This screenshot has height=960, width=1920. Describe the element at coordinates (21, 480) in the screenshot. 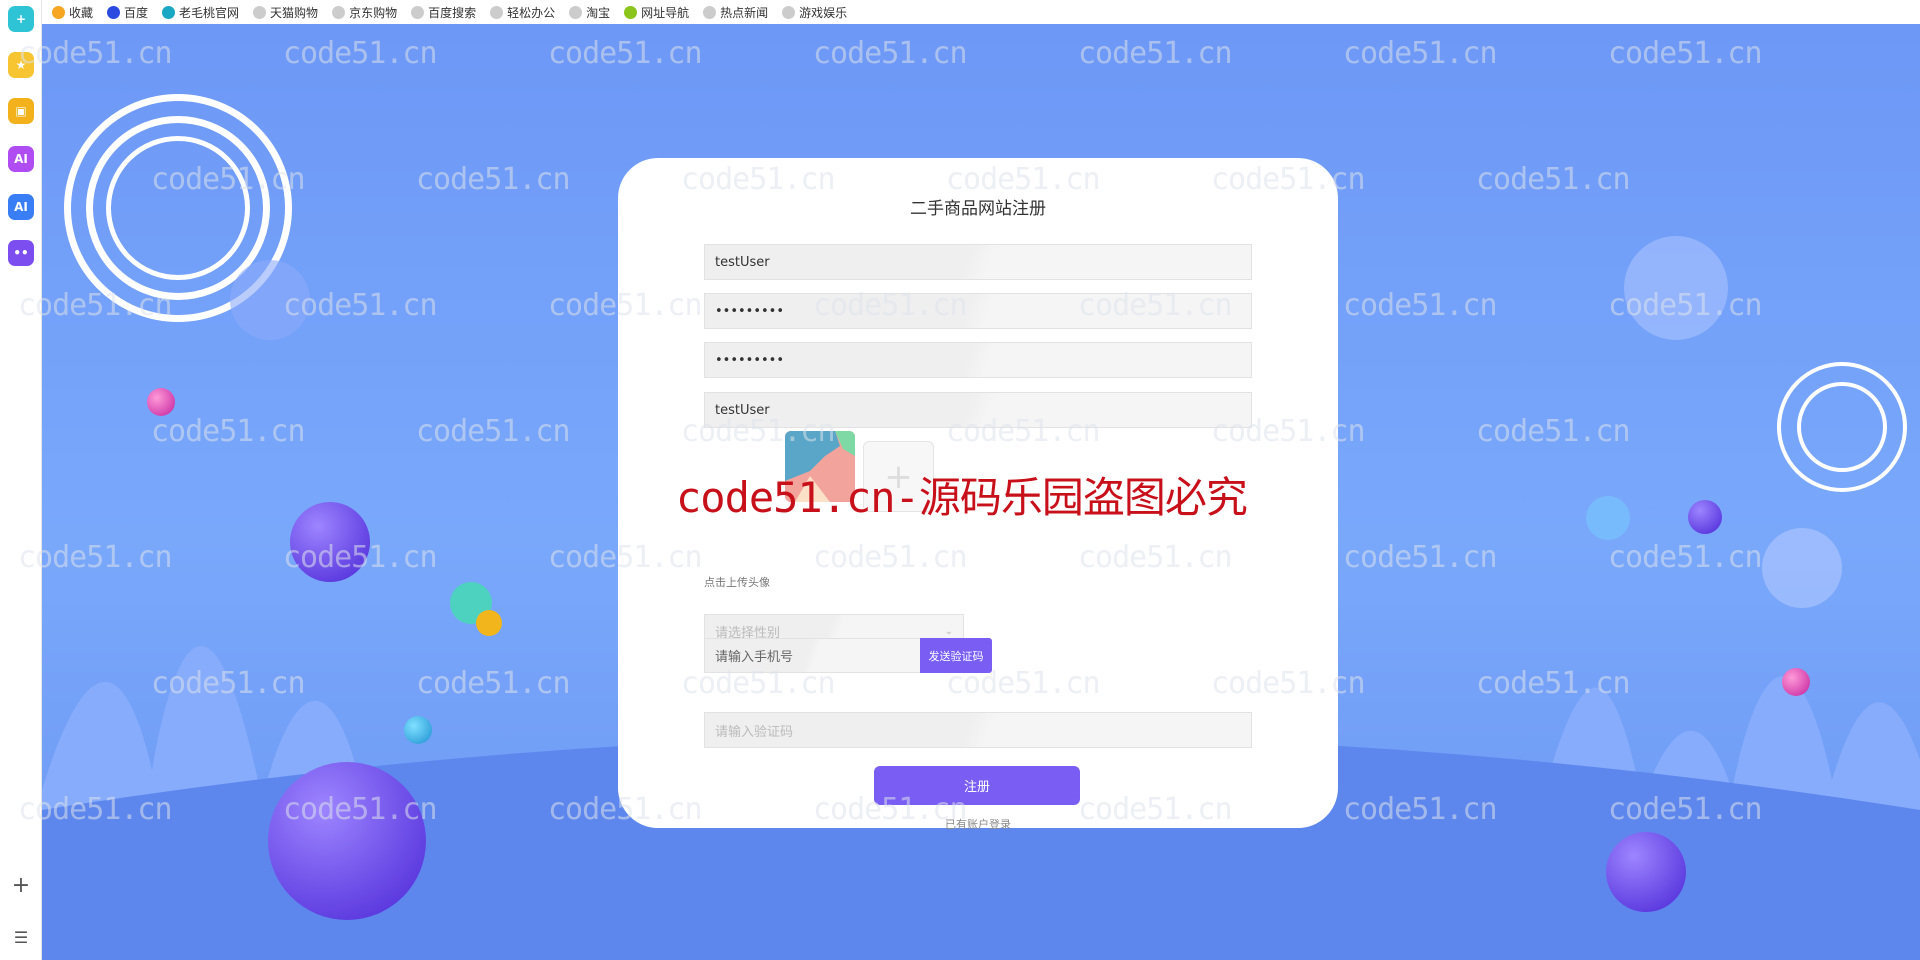

I see `browser-sidebar: + ★ ▣ AI AI •• + ☰` at that location.